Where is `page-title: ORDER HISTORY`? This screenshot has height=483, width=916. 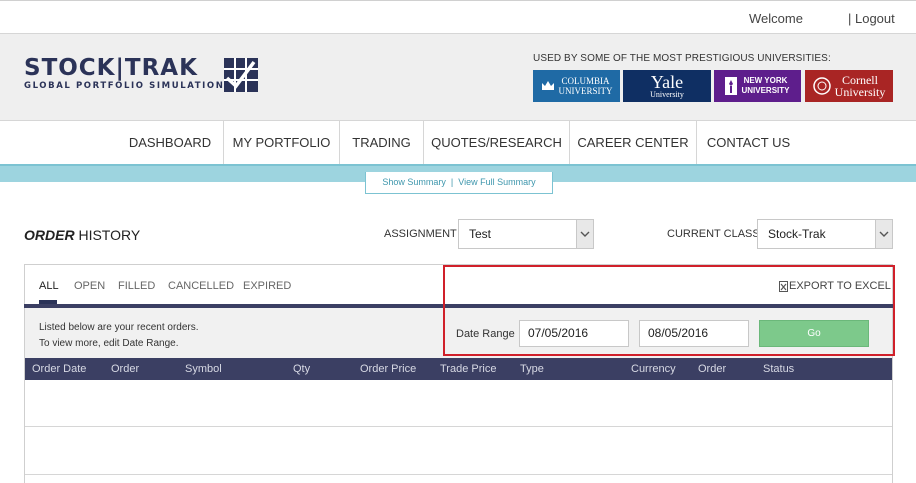 page-title: ORDER HISTORY is located at coordinates (82, 235).